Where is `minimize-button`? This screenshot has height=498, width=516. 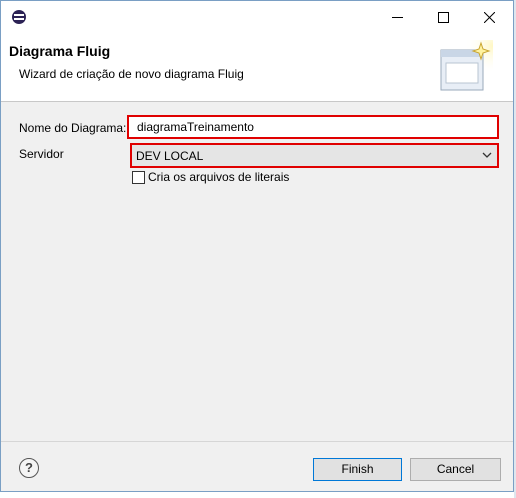
minimize-button is located at coordinates (398, 17).